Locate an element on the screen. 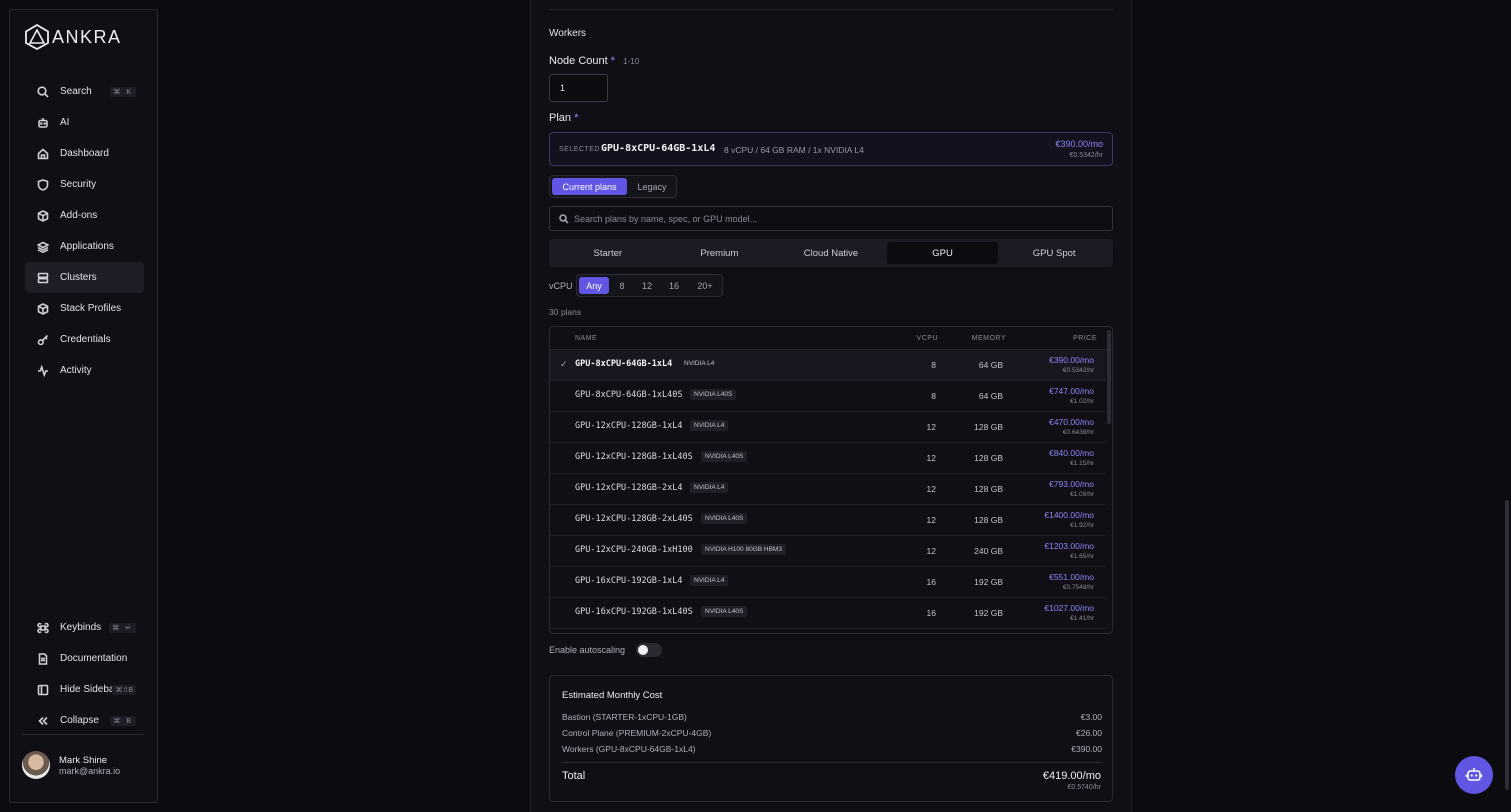  autoscaling-toggle is located at coordinates (649, 650).